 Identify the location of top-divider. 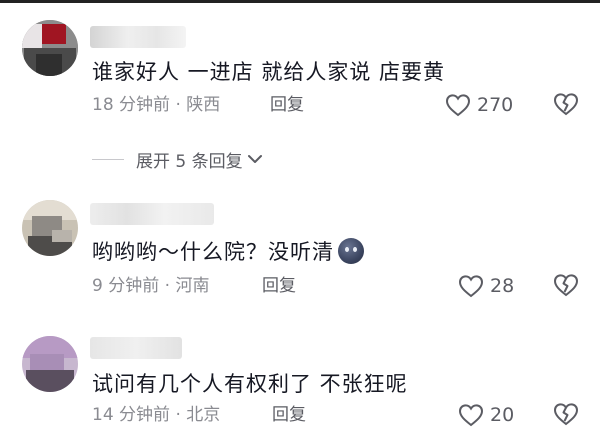
(300, 1).